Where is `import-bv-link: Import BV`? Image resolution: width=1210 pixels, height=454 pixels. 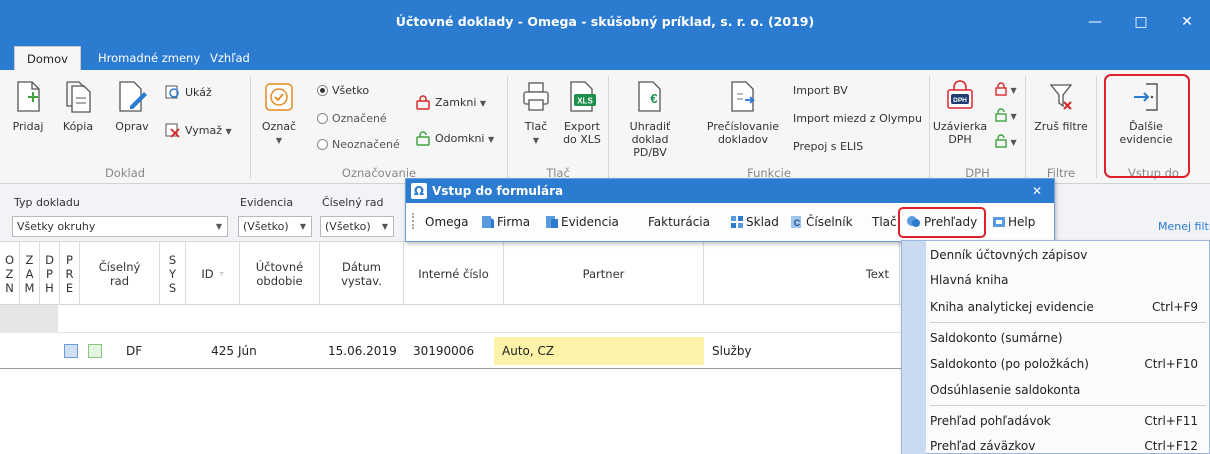 import-bv-link: Import BV is located at coordinates (820, 91).